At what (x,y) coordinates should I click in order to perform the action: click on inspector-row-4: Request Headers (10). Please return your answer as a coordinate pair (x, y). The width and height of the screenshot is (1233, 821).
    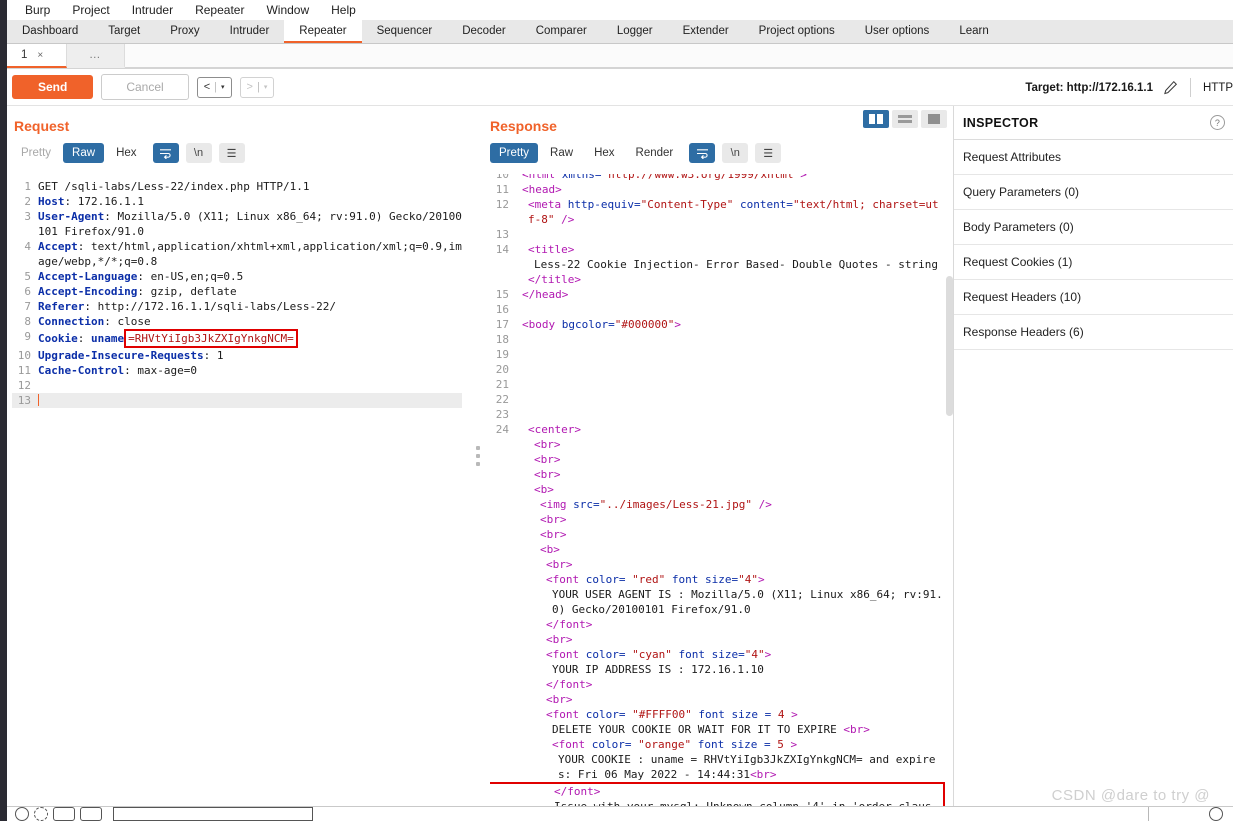
    Looking at the image, I should click on (1093, 297).